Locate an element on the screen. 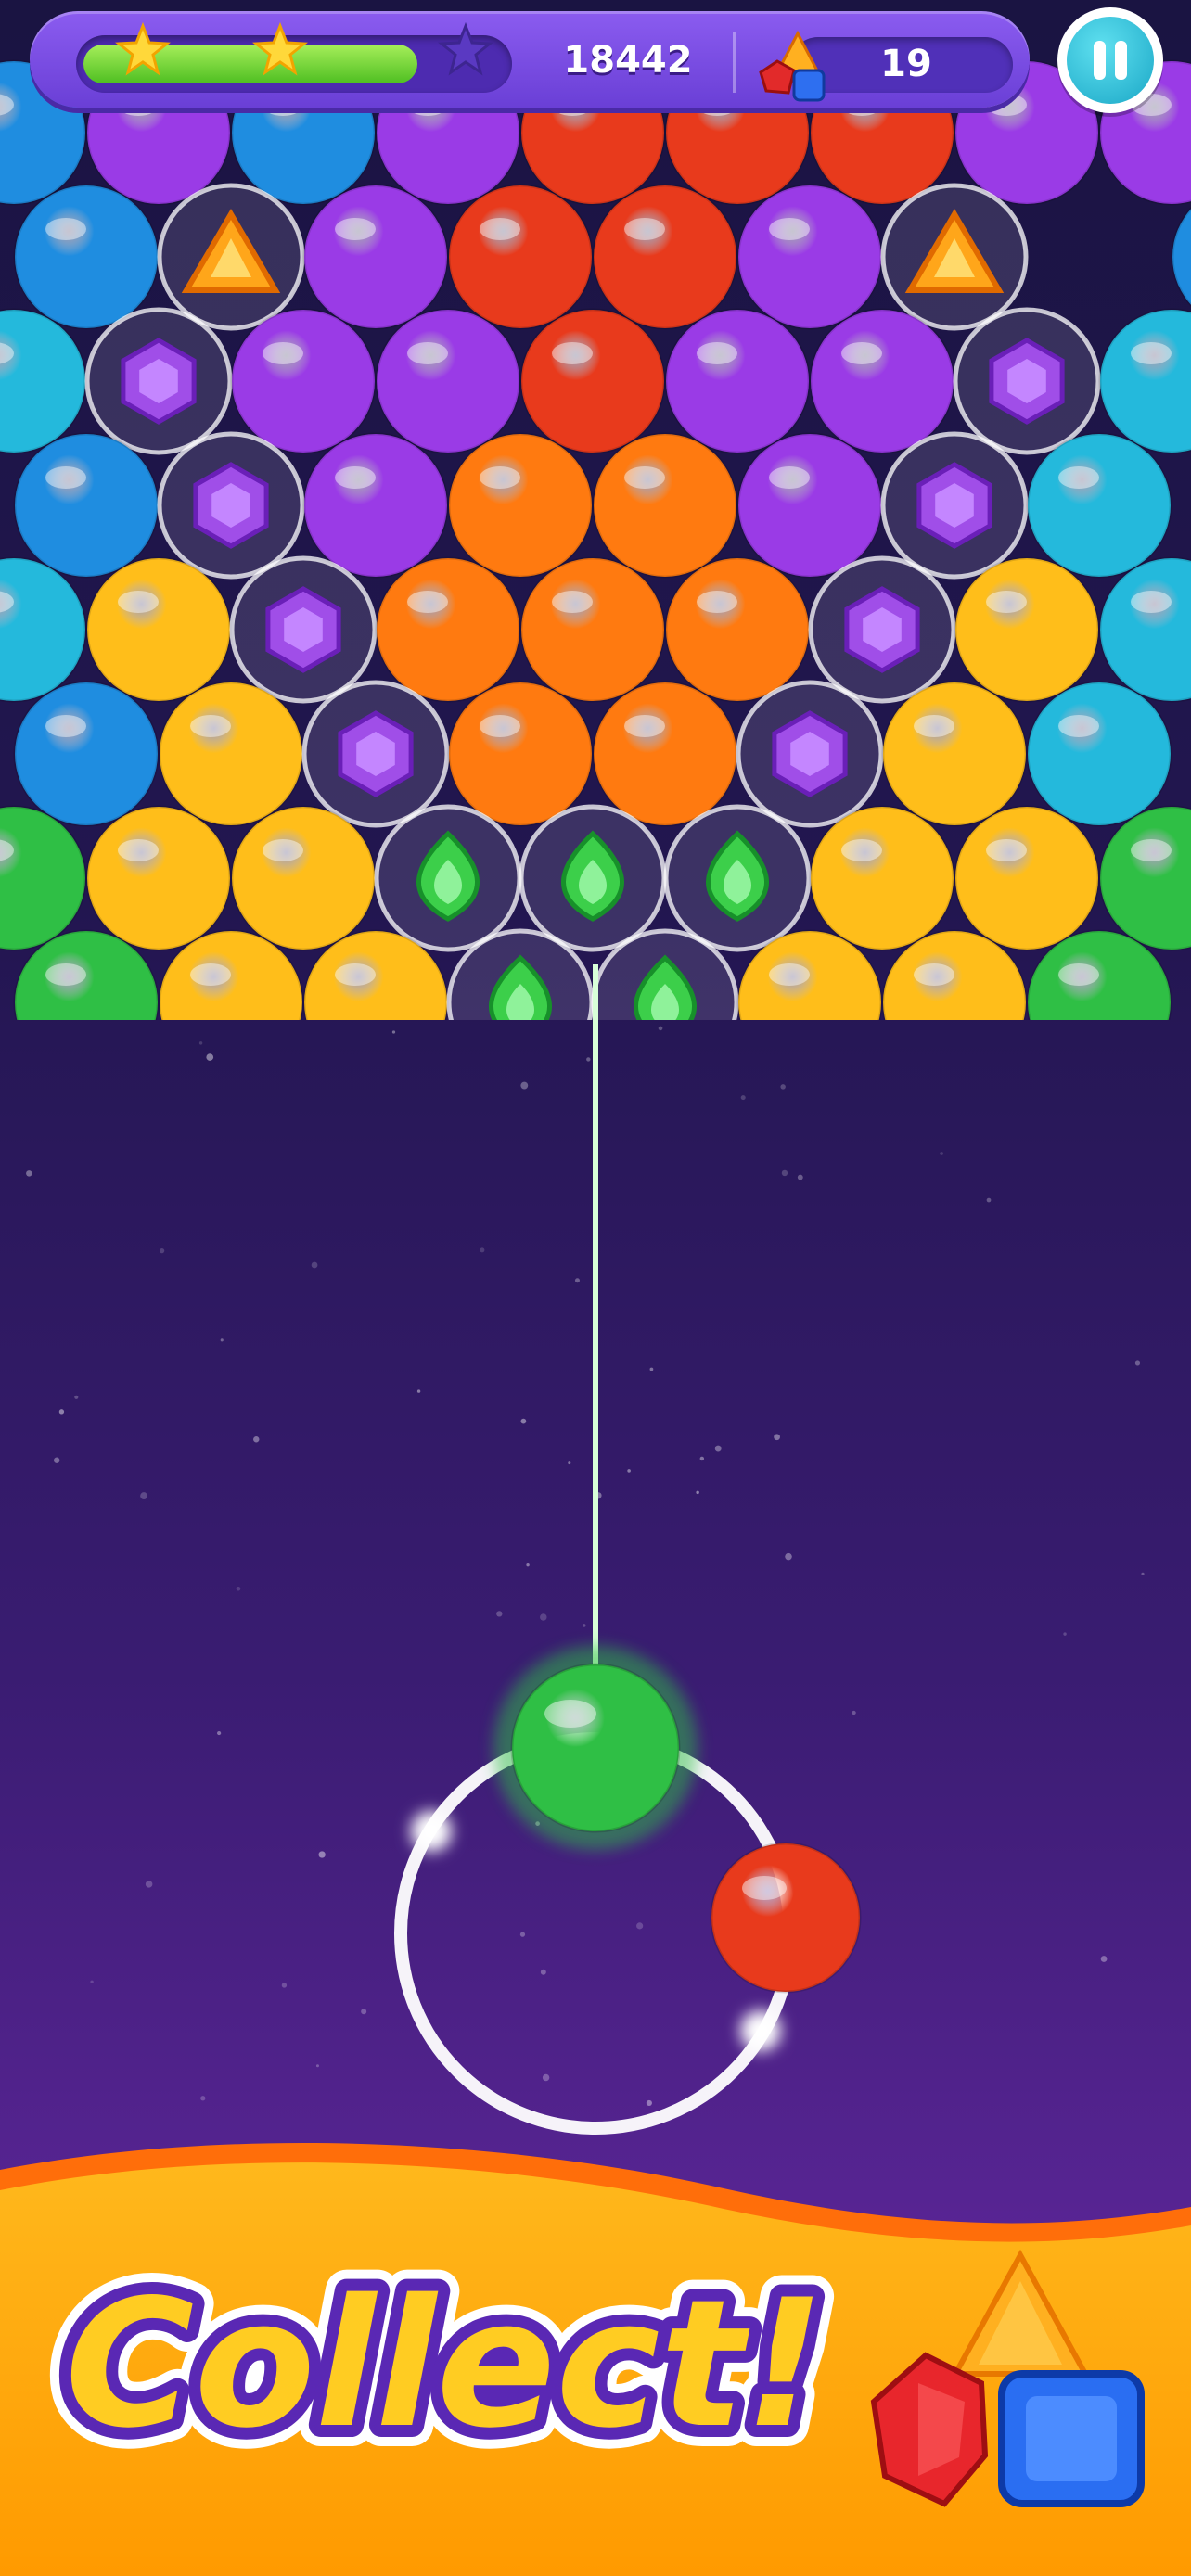 This screenshot has height=2576, width=1191. collect-title: Collect! Collect! Collect! is located at coordinates (445, 2369).